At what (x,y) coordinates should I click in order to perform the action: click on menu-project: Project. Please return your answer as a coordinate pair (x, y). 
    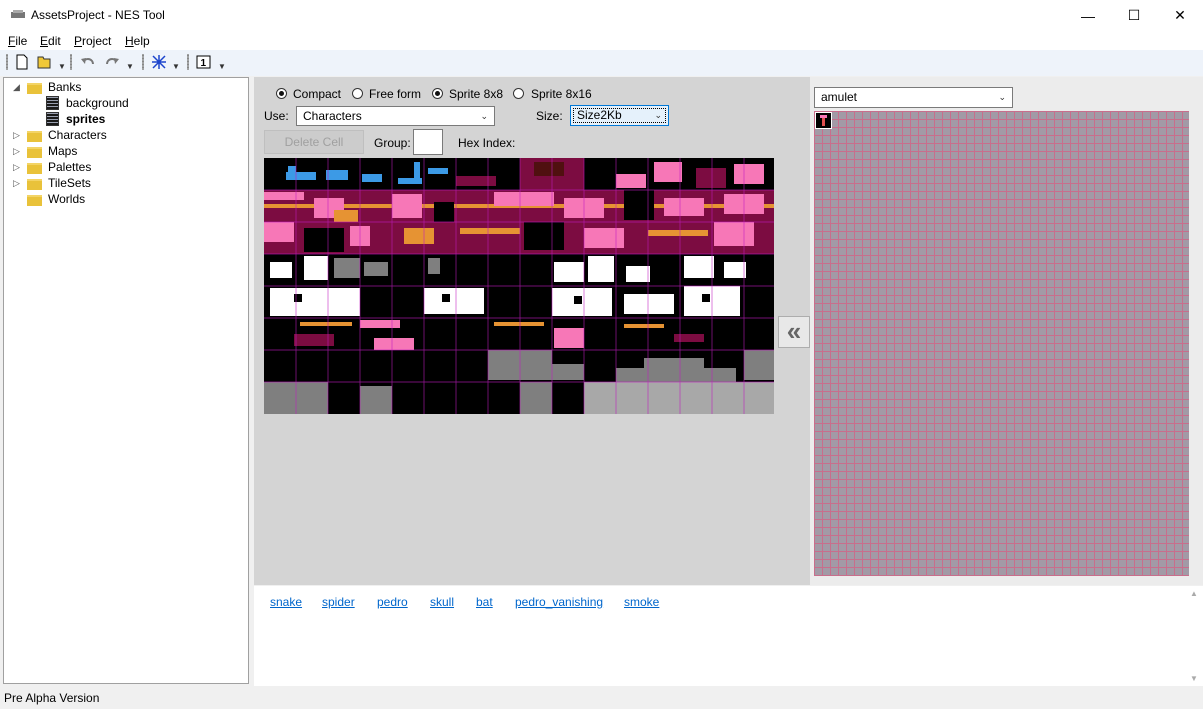
    Looking at the image, I should click on (92, 41).